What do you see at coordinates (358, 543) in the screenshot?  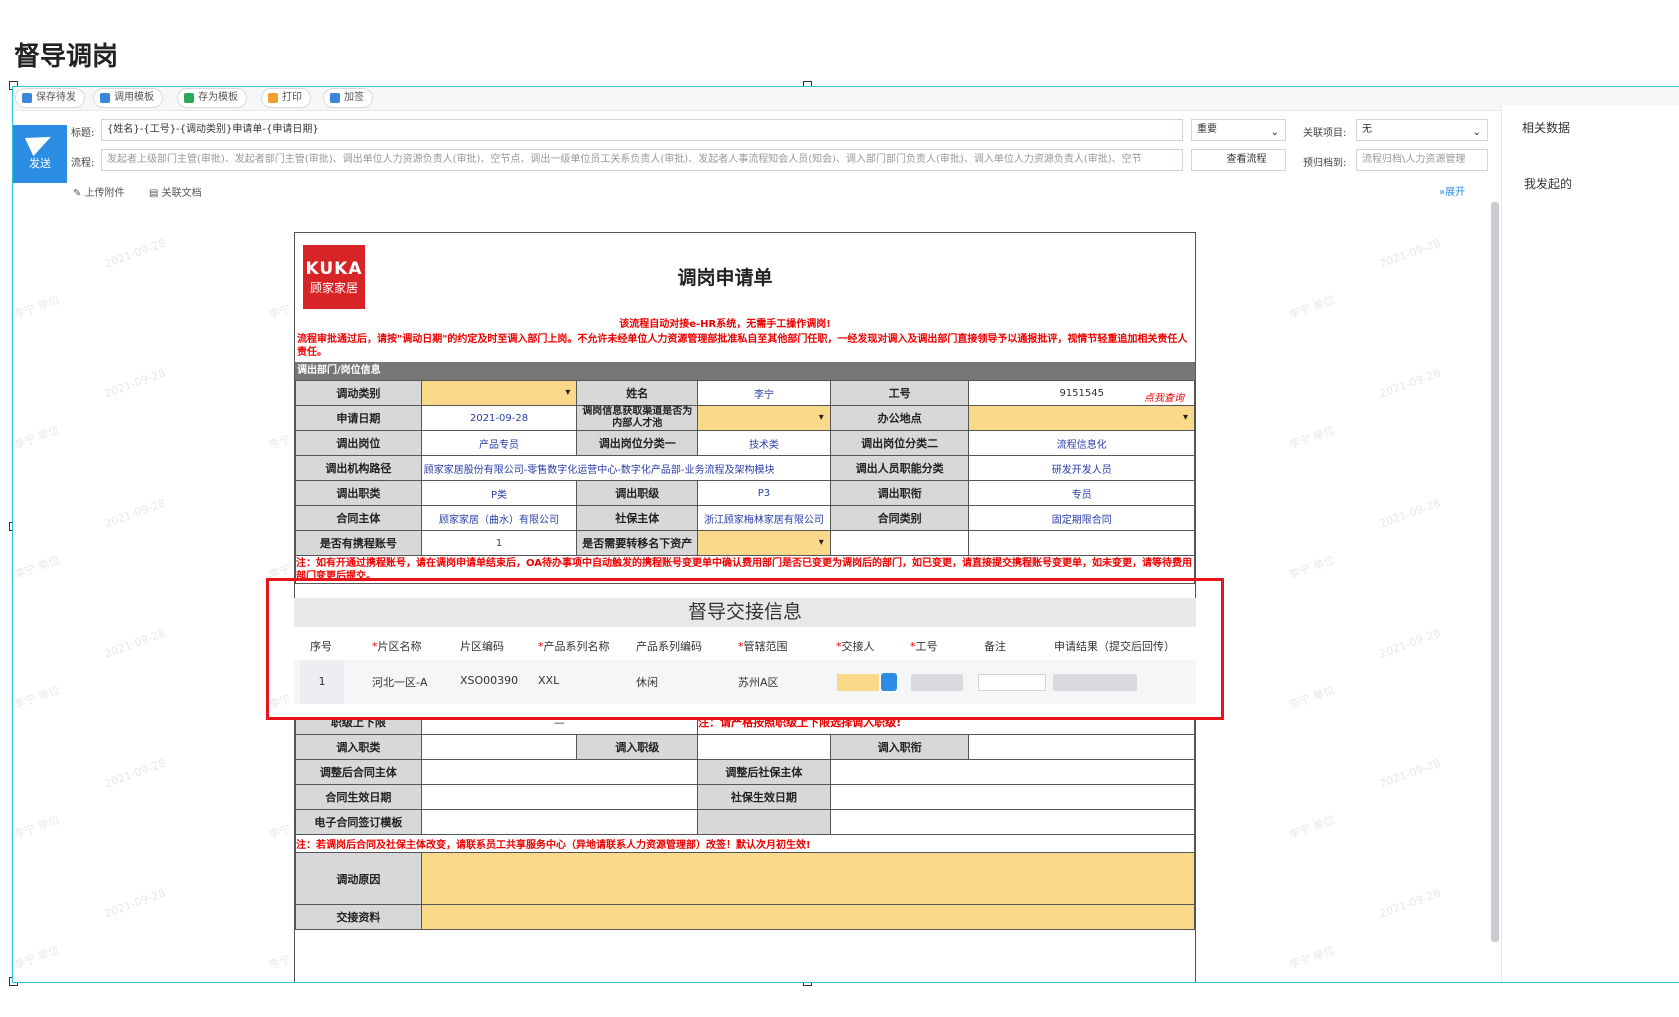 I see `cell-label: 是否有携程账号` at bounding box center [358, 543].